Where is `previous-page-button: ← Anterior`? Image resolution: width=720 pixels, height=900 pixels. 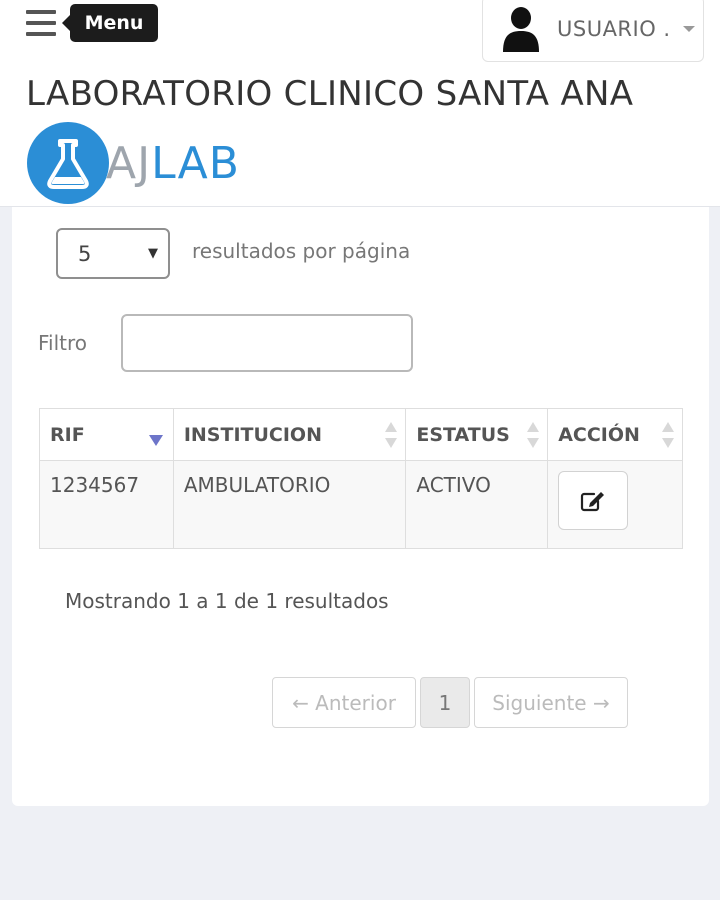 previous-page-button: ← Anterior is located at coordinates (344, 702).